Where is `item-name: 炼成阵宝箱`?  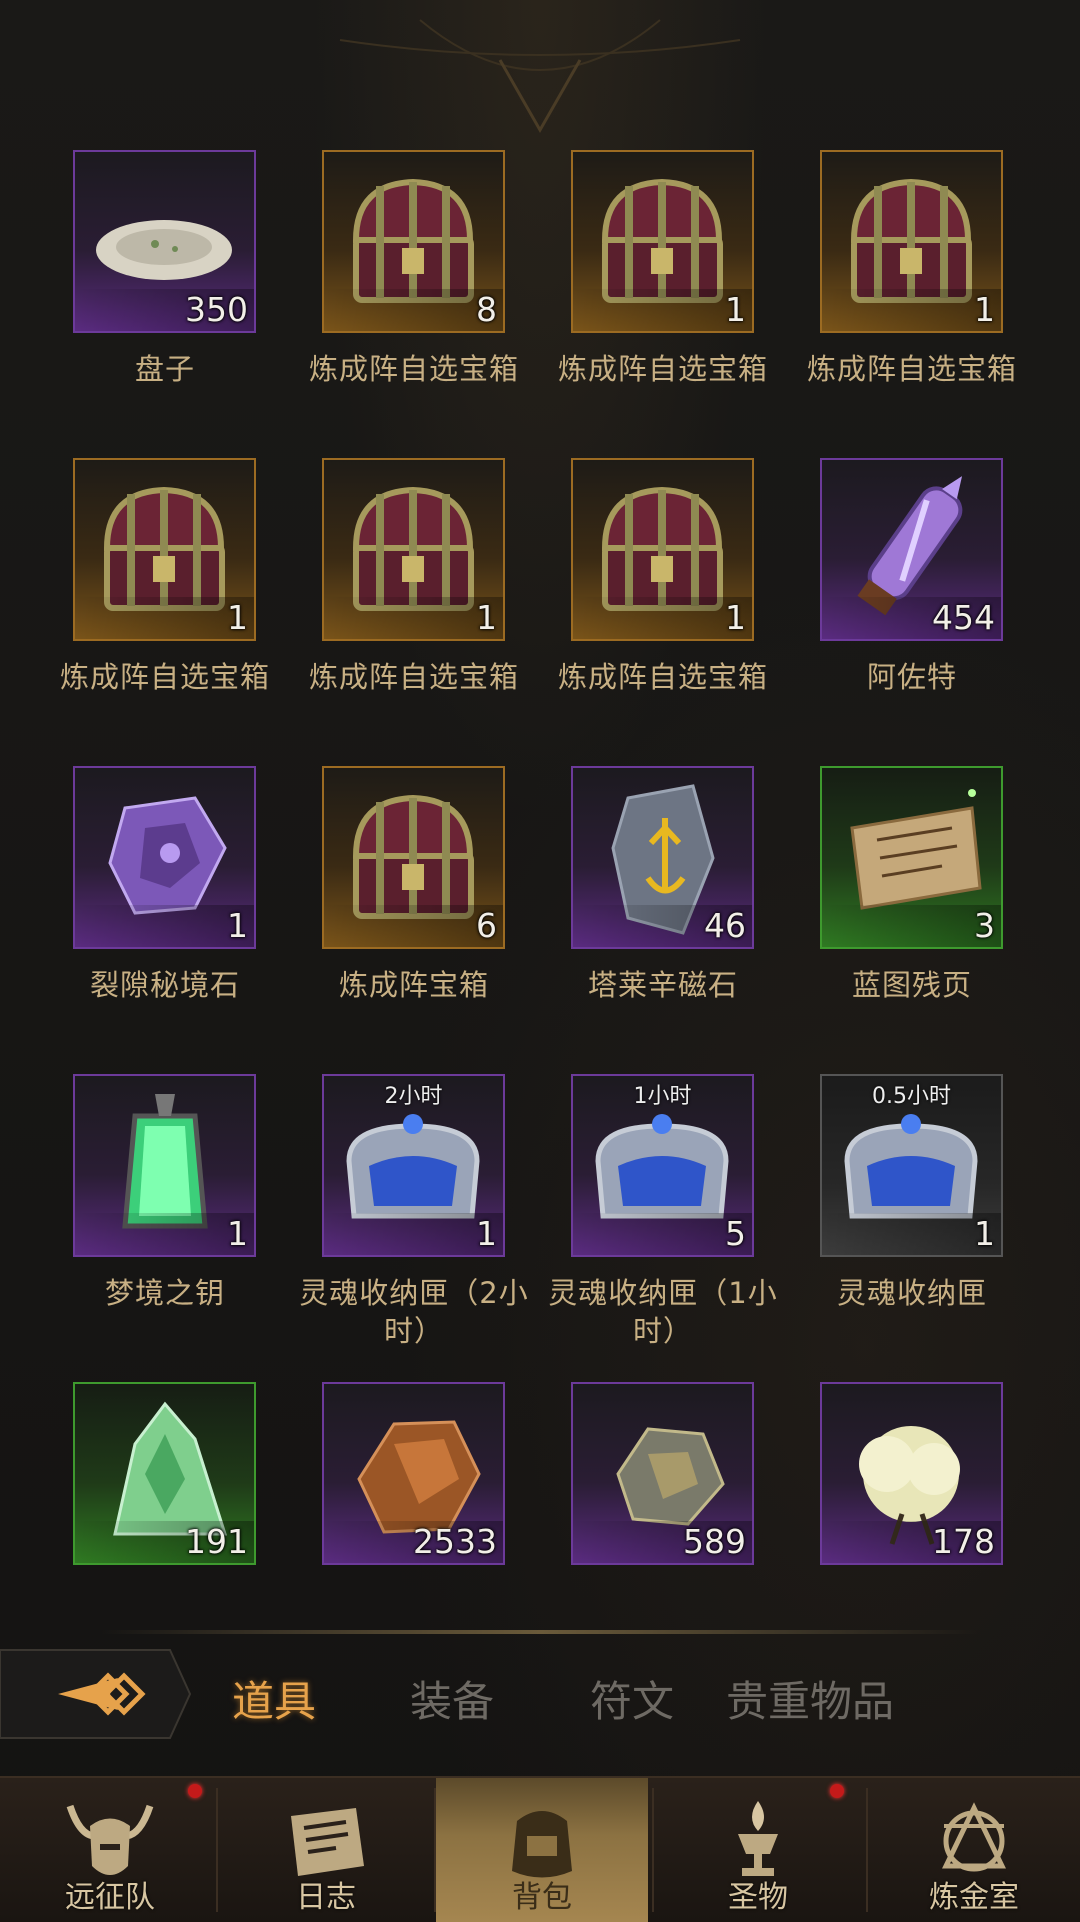 item-name: 炼成阵宝箱 is located at coordinates (413, 985).